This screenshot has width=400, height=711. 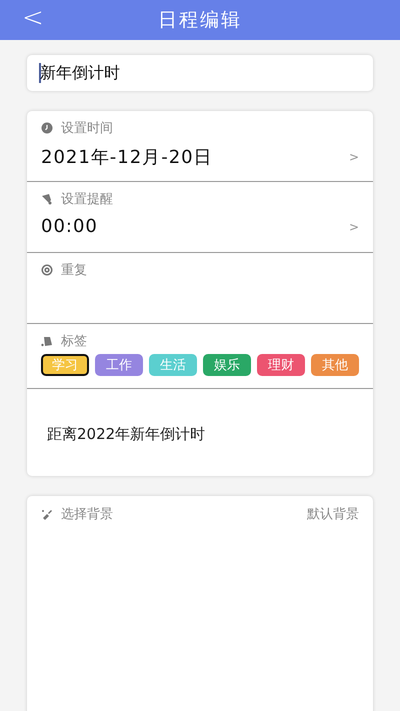 I want to click on tag-chip: 生活, so click(x=173, y=365).